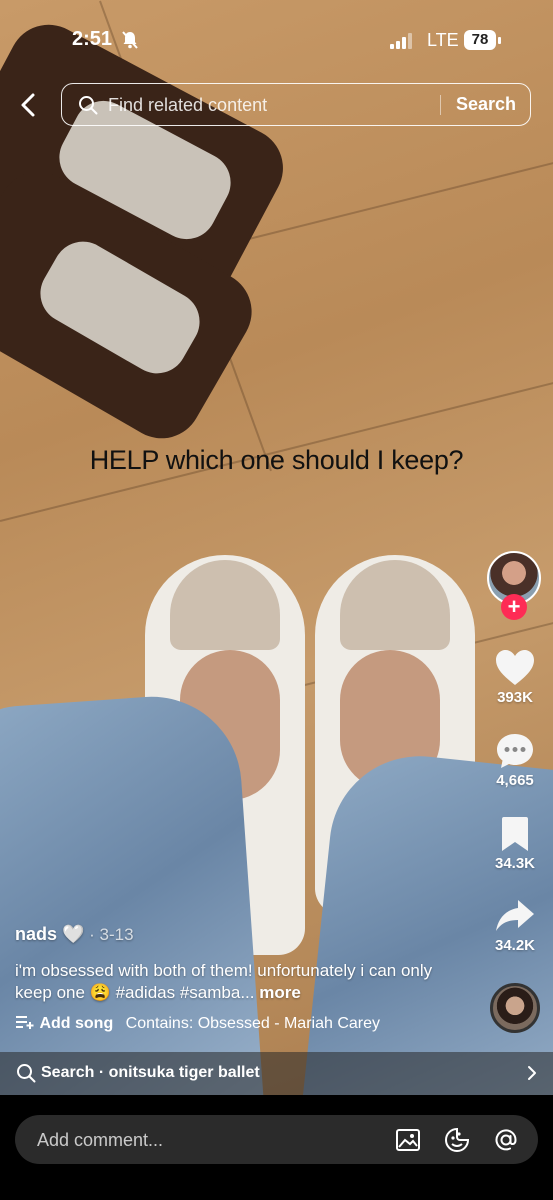 The height and width of the screenshot is (1200, 553). Describe the element at coordinates (235, 934) in the screenshot. I see `post-username-row: nads 🤍 · 3-13` at that location.